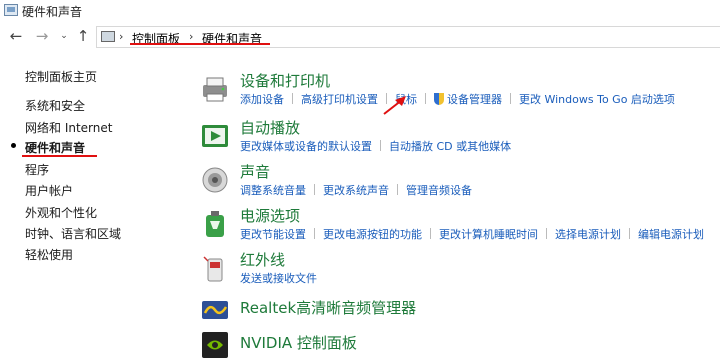 The width and height of the screenshot is (720, 362). What do you see at coordinates (37, 169) in the screenshot?
I see `nav-programs: 程序` at bounding box center [37, 169].